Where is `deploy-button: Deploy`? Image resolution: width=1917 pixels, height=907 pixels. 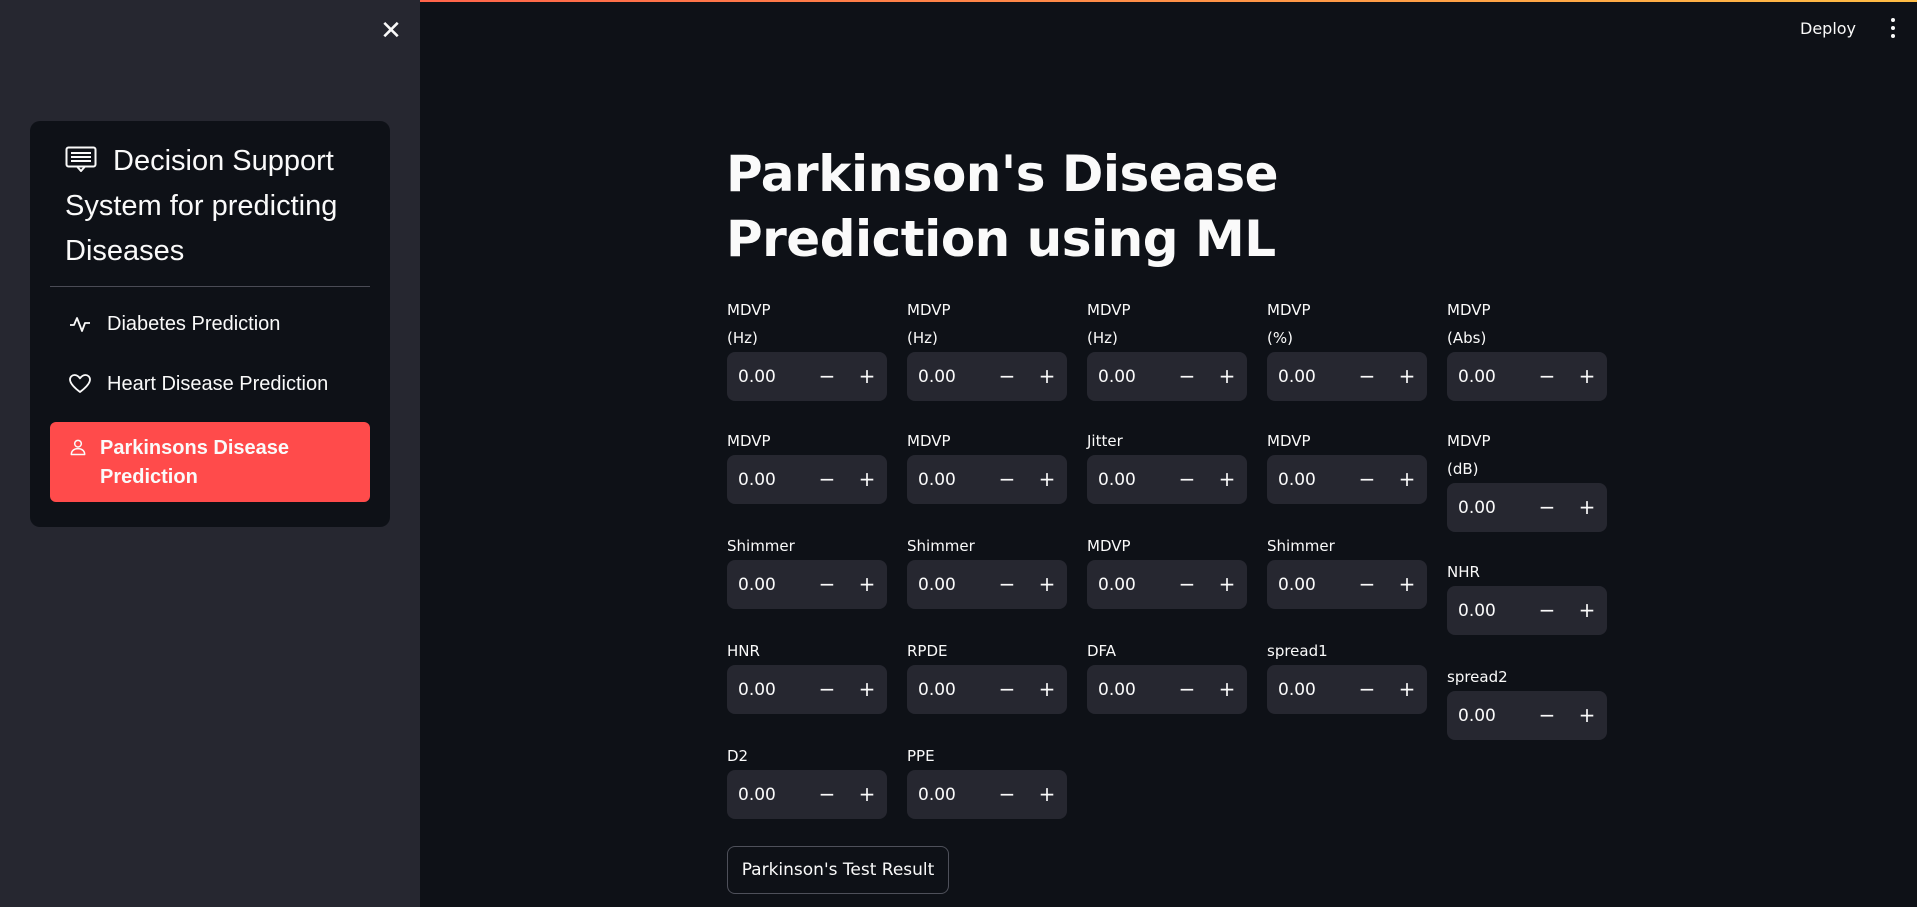
deploy-button: Deploy is located at coordinates (1828, 29).